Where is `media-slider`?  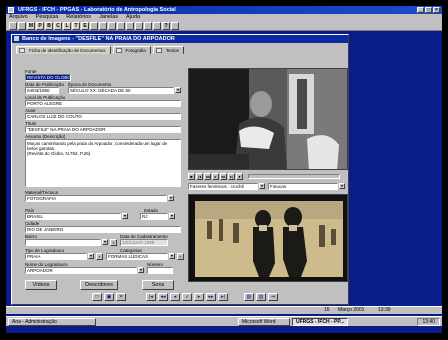
media-slider is located at coordinates (294, 176).